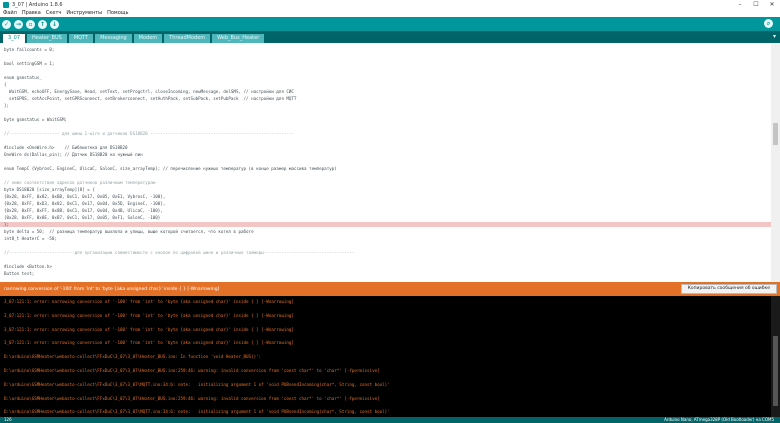  I want to click on new-sketch-button: ▫, so click(30, 24).